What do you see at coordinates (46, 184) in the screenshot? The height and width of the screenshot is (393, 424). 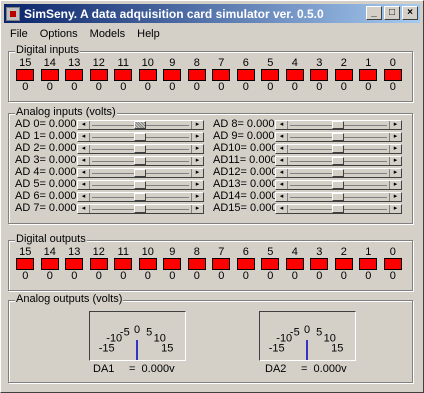 I see `analog-input-label: AD 5= 0.000` at bounding box center [46, 184].